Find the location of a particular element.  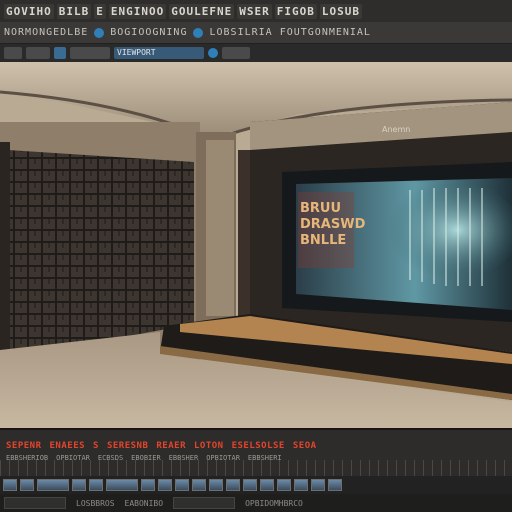

toolbar-label-left: NORMONGEDLBE is located at coordinates (46, 32).